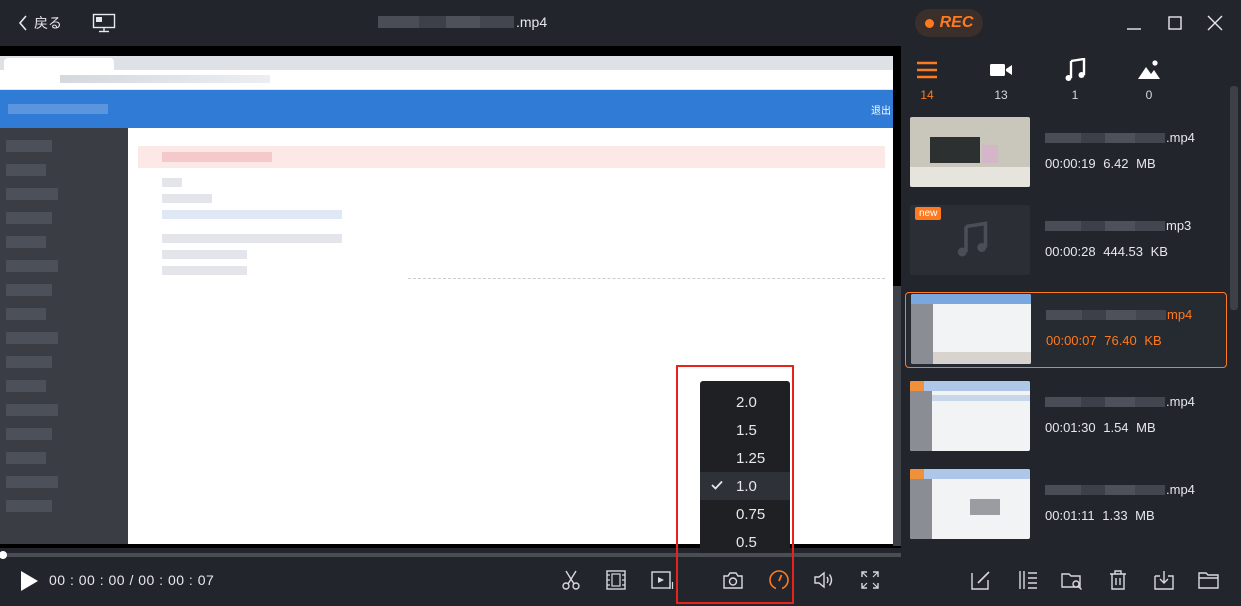 The width and height of the screenshot is (1241, 606). Describe the element at coordinates (1066, 154) in the screenshot. I see `recording-item: .mp4 00:00:19 6.42 MB` at that location.